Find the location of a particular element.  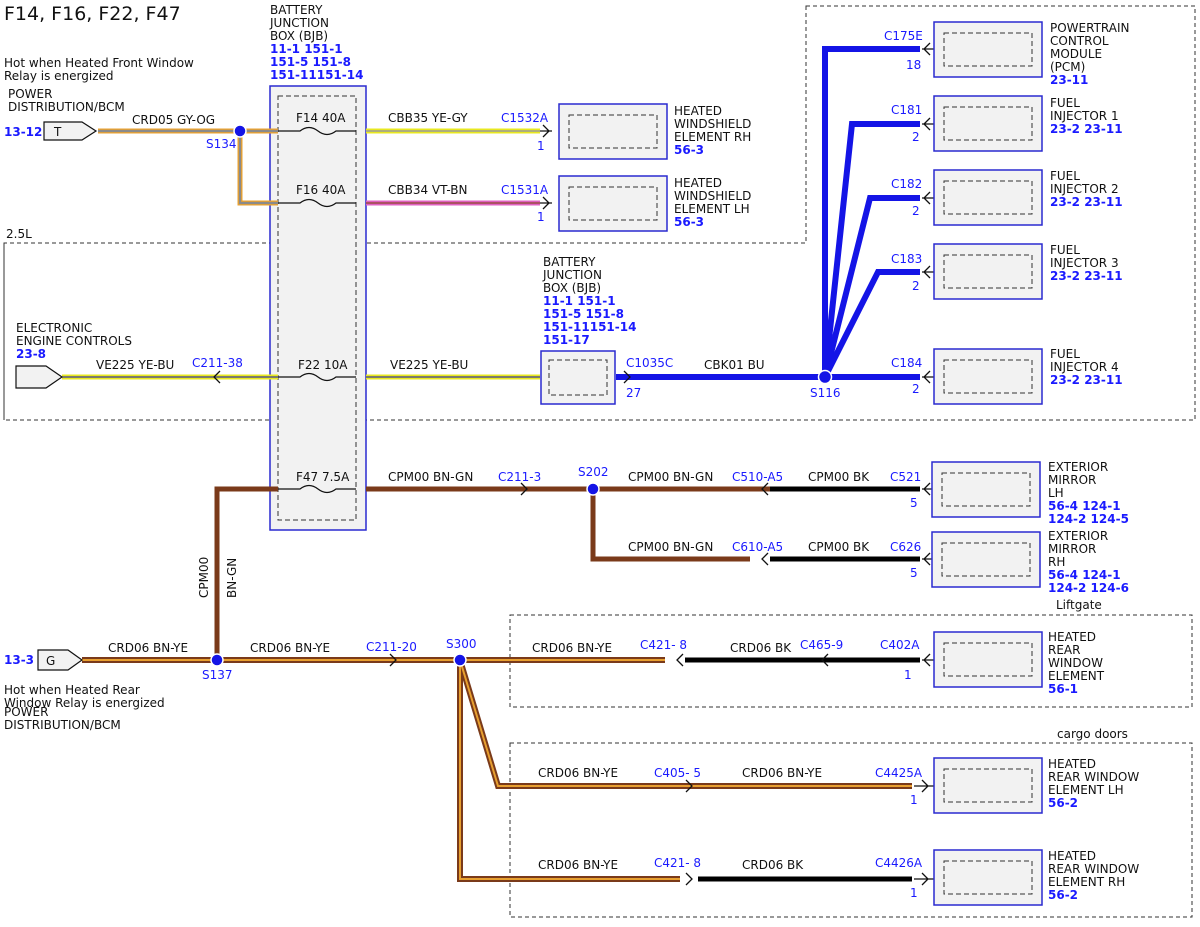

svg-text: ENGINE CONTROLS is located at coordinates (74, 341).